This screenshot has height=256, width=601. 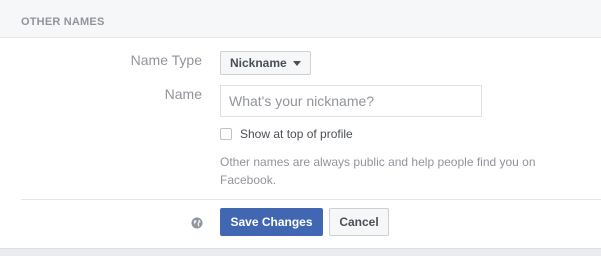 I want to click on name-label: Name, so click(x=183, y=94).